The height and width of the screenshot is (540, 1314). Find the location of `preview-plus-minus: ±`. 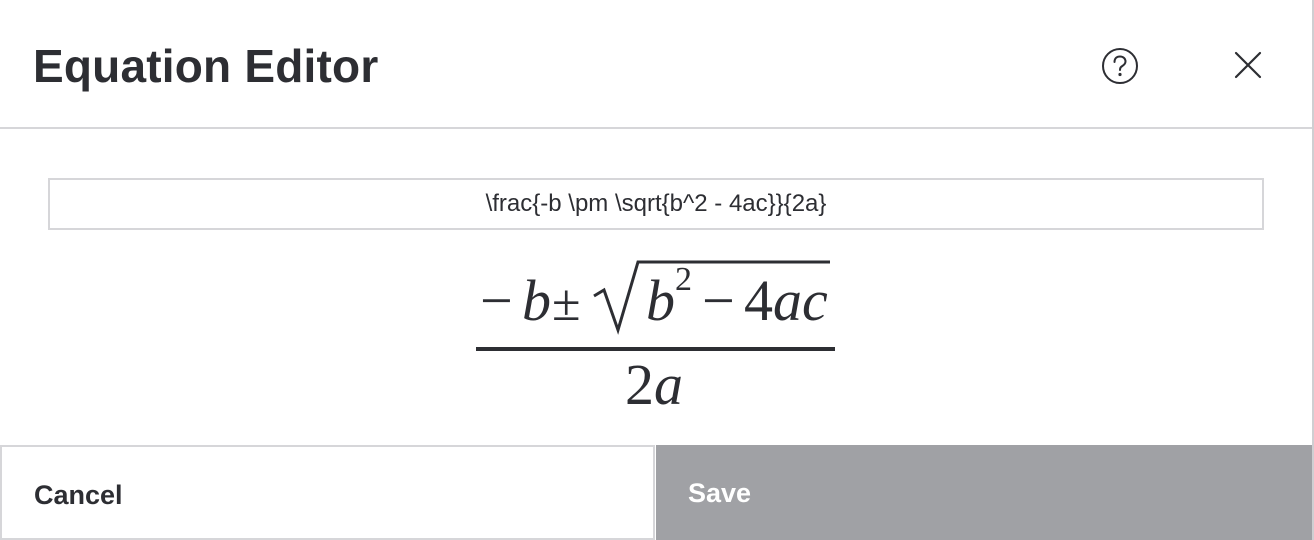

preview-plus-minus: ± is located at coordinates (566, 303).